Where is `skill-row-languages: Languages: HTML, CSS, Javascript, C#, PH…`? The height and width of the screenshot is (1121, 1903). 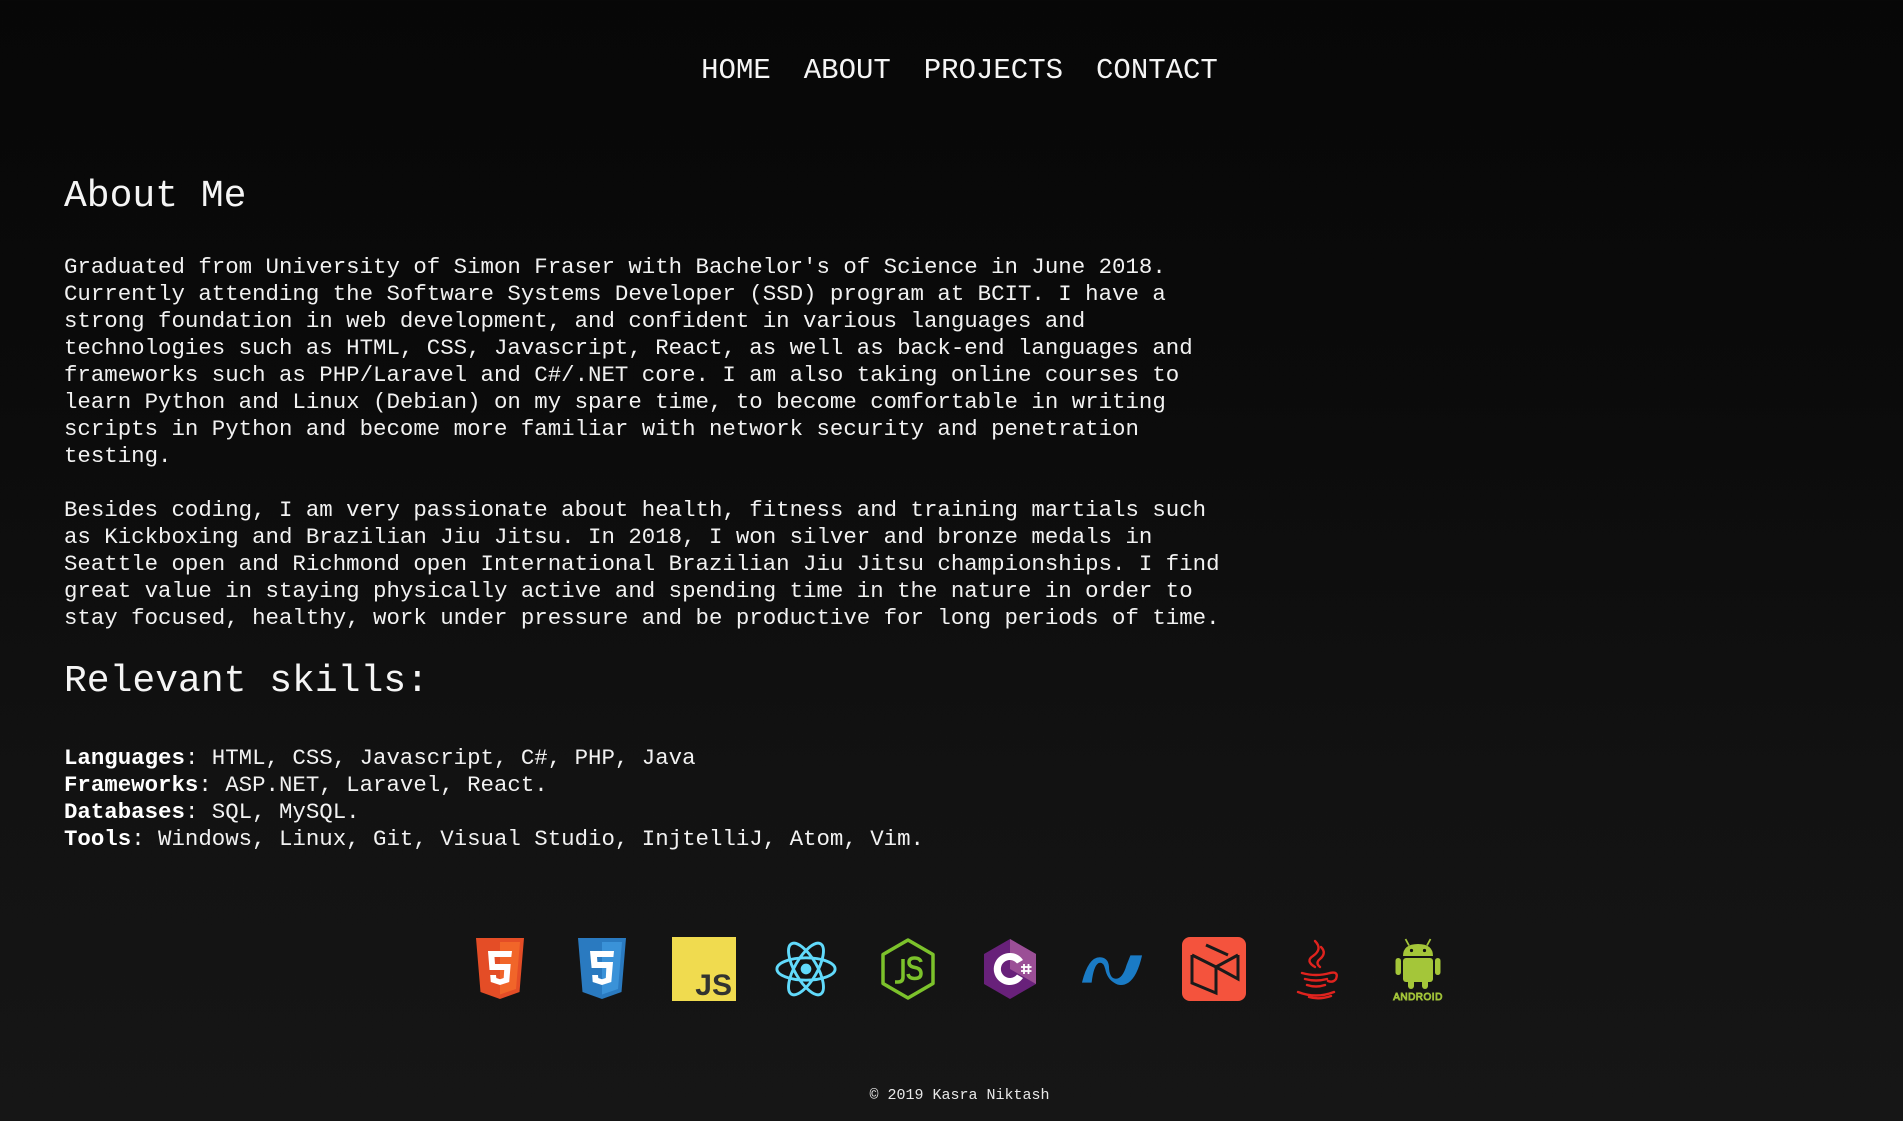
skill-row-languages: Languages: HTML, CSS, Javascript, C#, PH… is located at coordinates (694, 758).